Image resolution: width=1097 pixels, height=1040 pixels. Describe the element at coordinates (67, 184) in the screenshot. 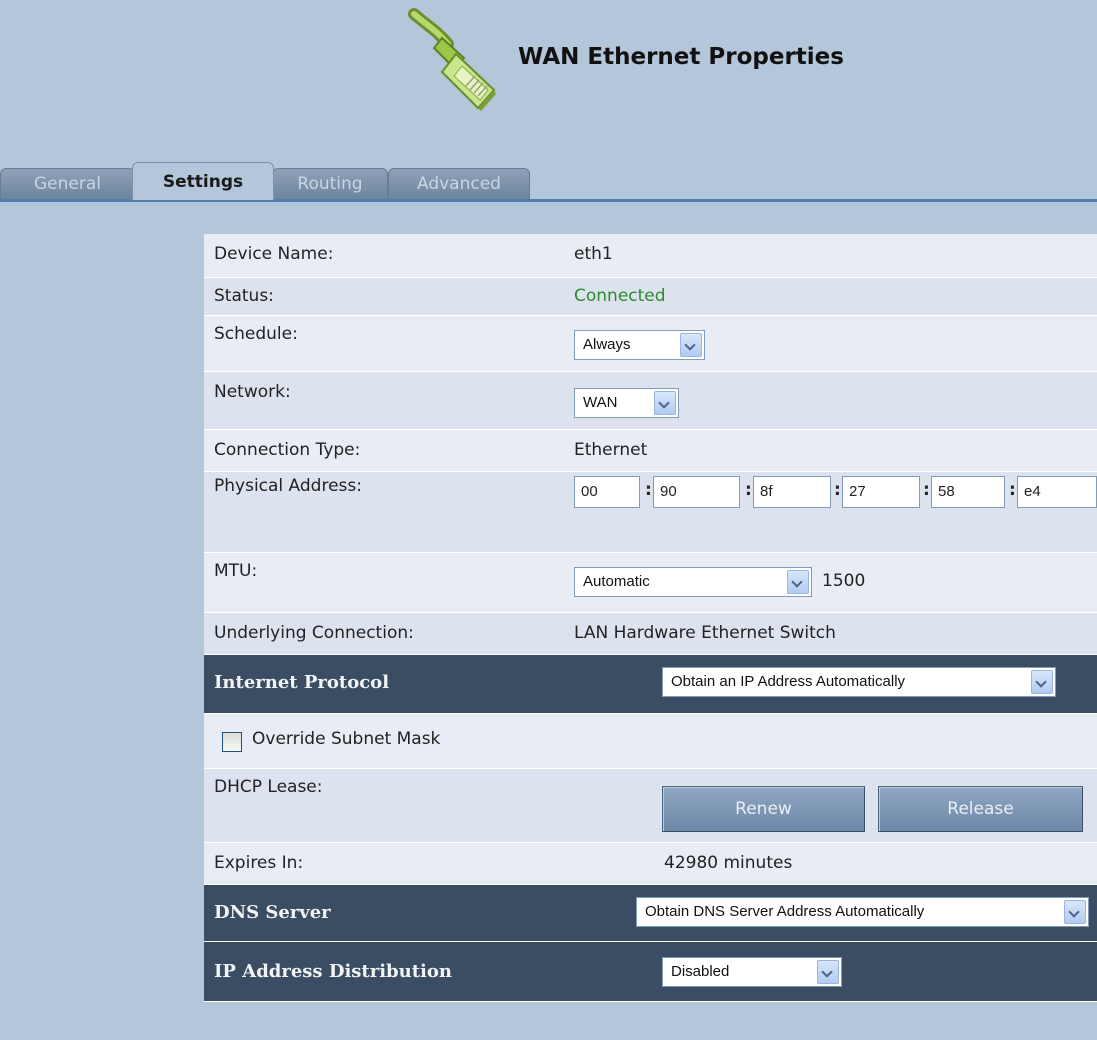

I see `tab-general: General` at that location.